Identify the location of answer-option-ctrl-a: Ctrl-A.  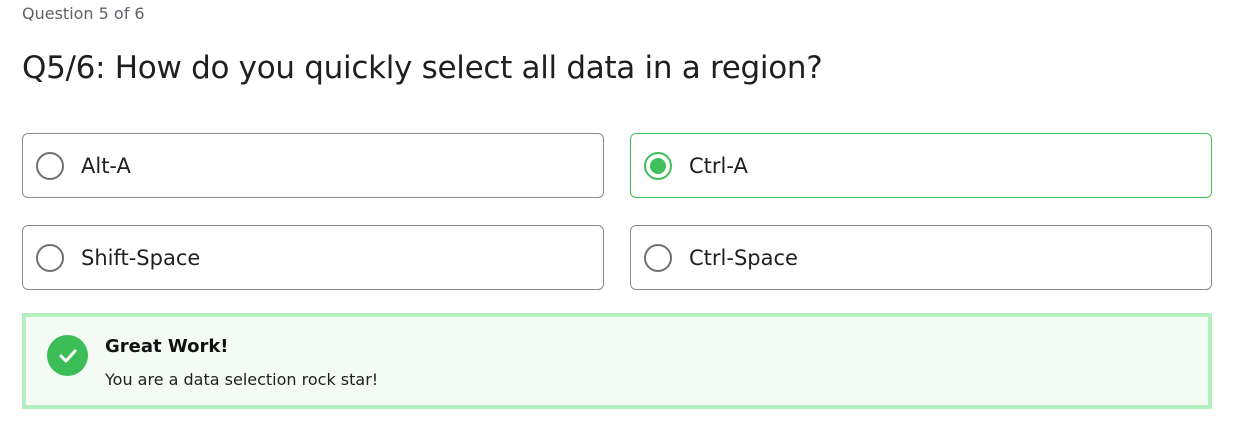
(921, 165).